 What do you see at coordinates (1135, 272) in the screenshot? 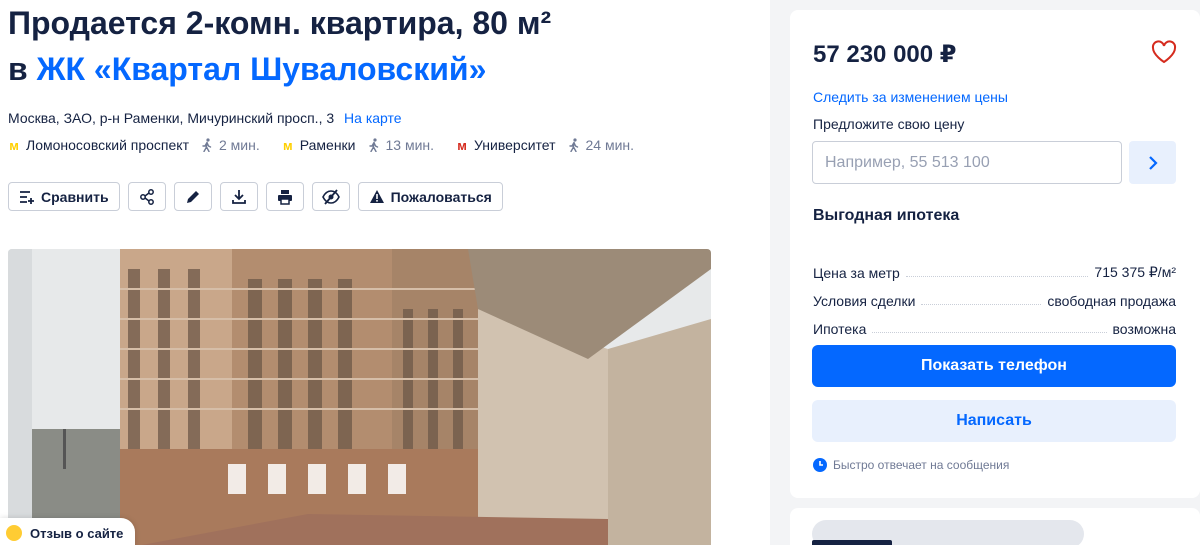
I see `detail-value: 715 375 ₽/м²` at bounding box center [1135, 272].